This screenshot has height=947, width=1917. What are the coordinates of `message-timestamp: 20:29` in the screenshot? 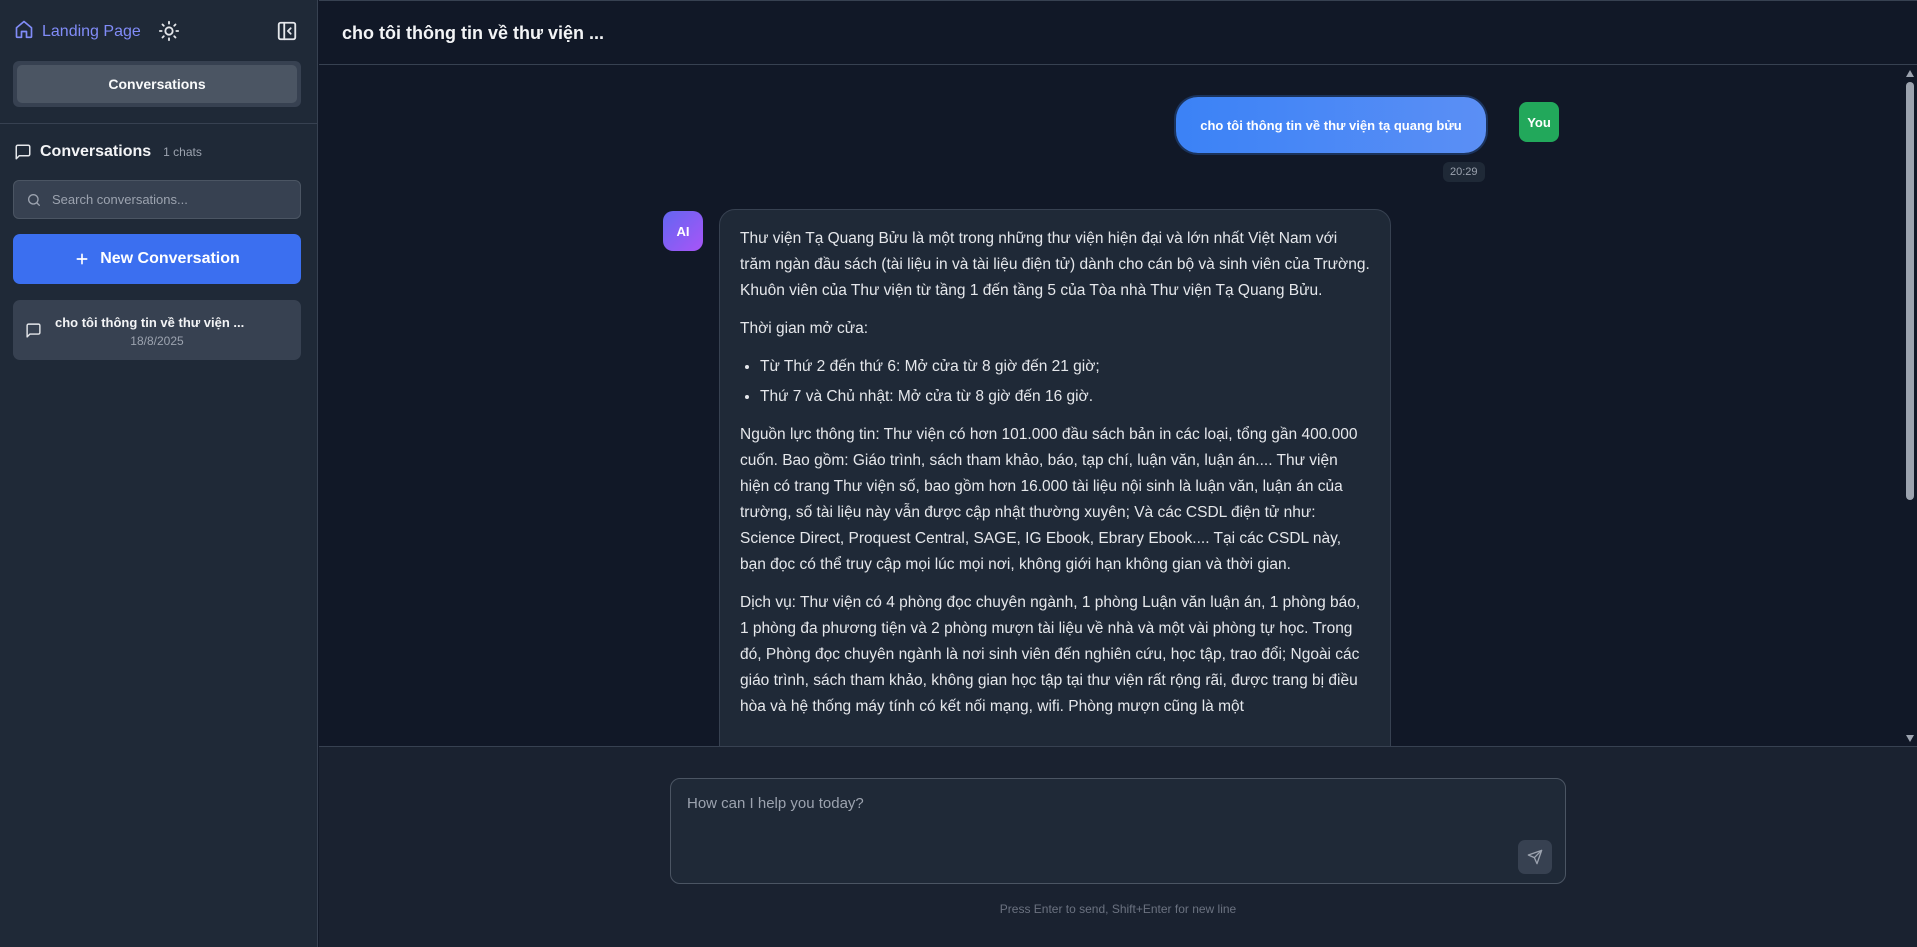 It's located at (1464, 172).